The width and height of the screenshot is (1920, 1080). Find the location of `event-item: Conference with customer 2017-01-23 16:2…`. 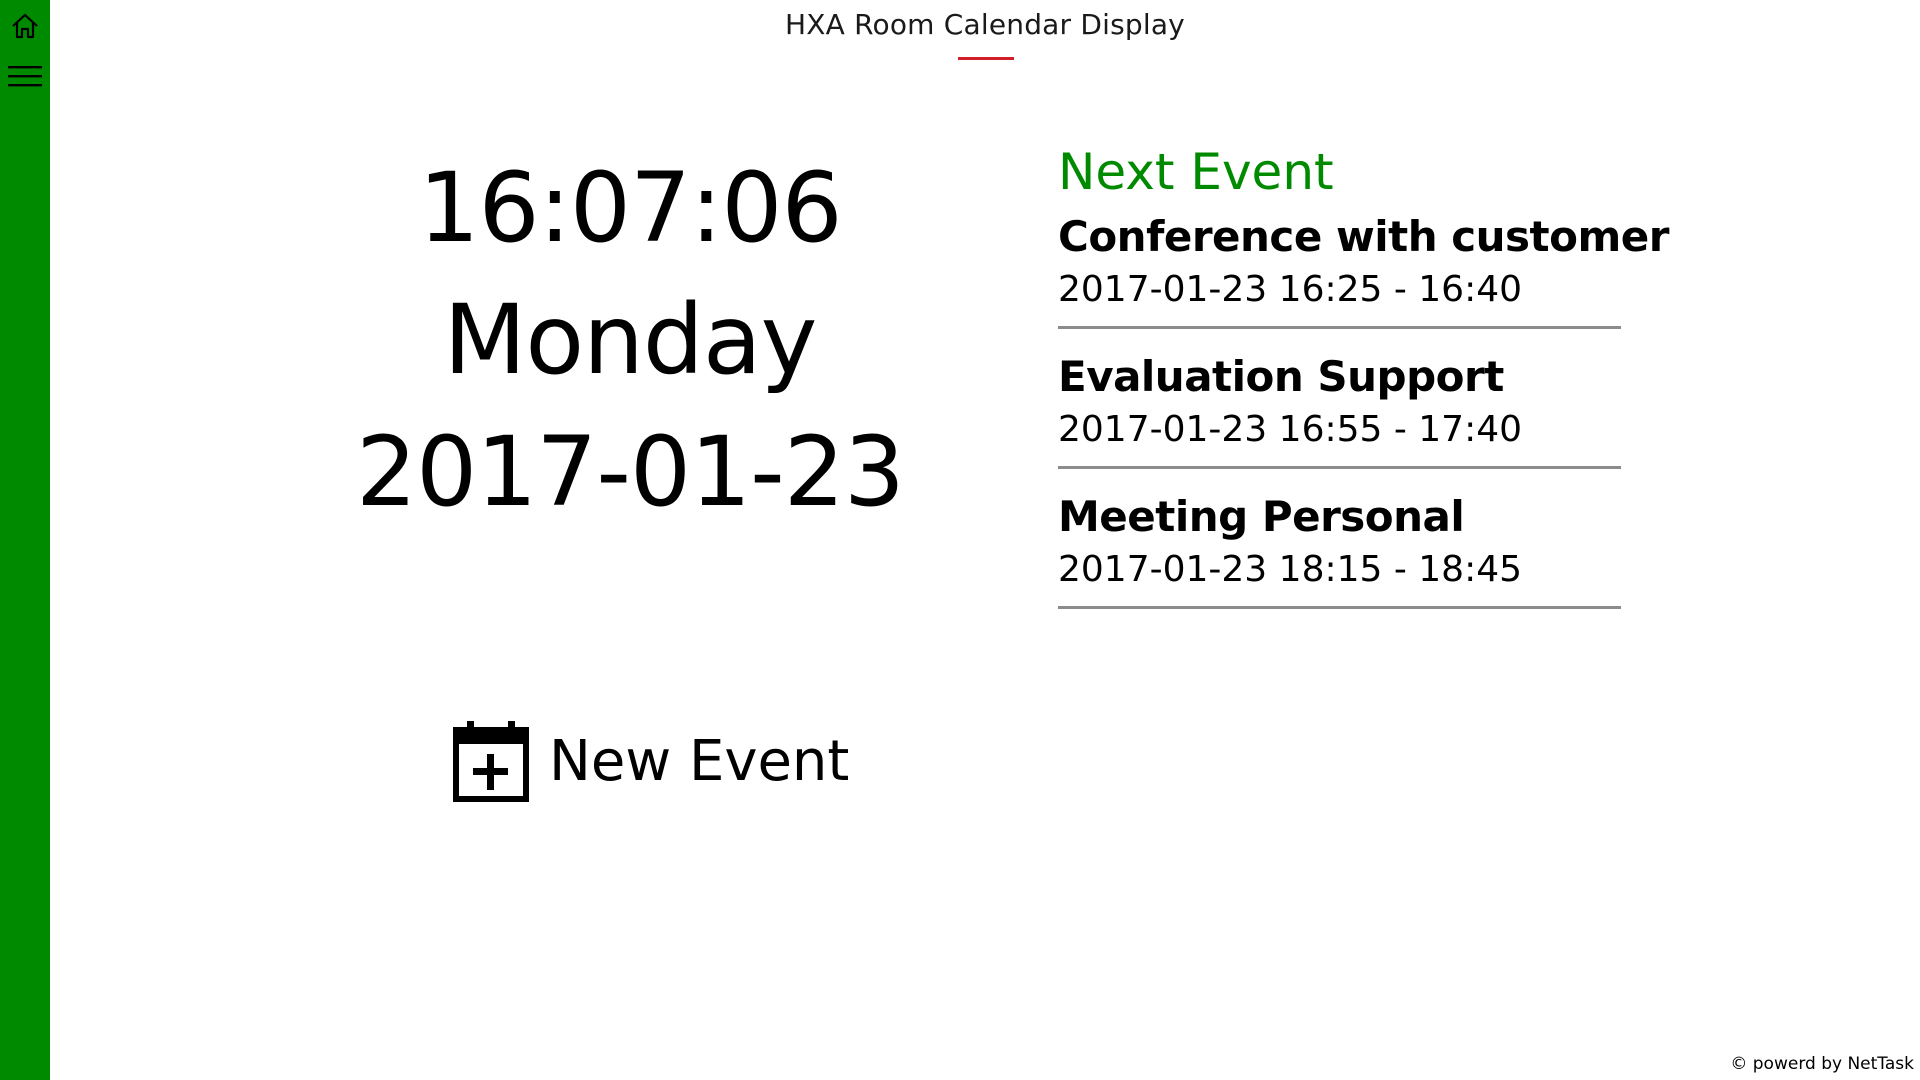

event-item: Conference with customer 2017-01-23 16:2… is located at coordinates (1363, 266).